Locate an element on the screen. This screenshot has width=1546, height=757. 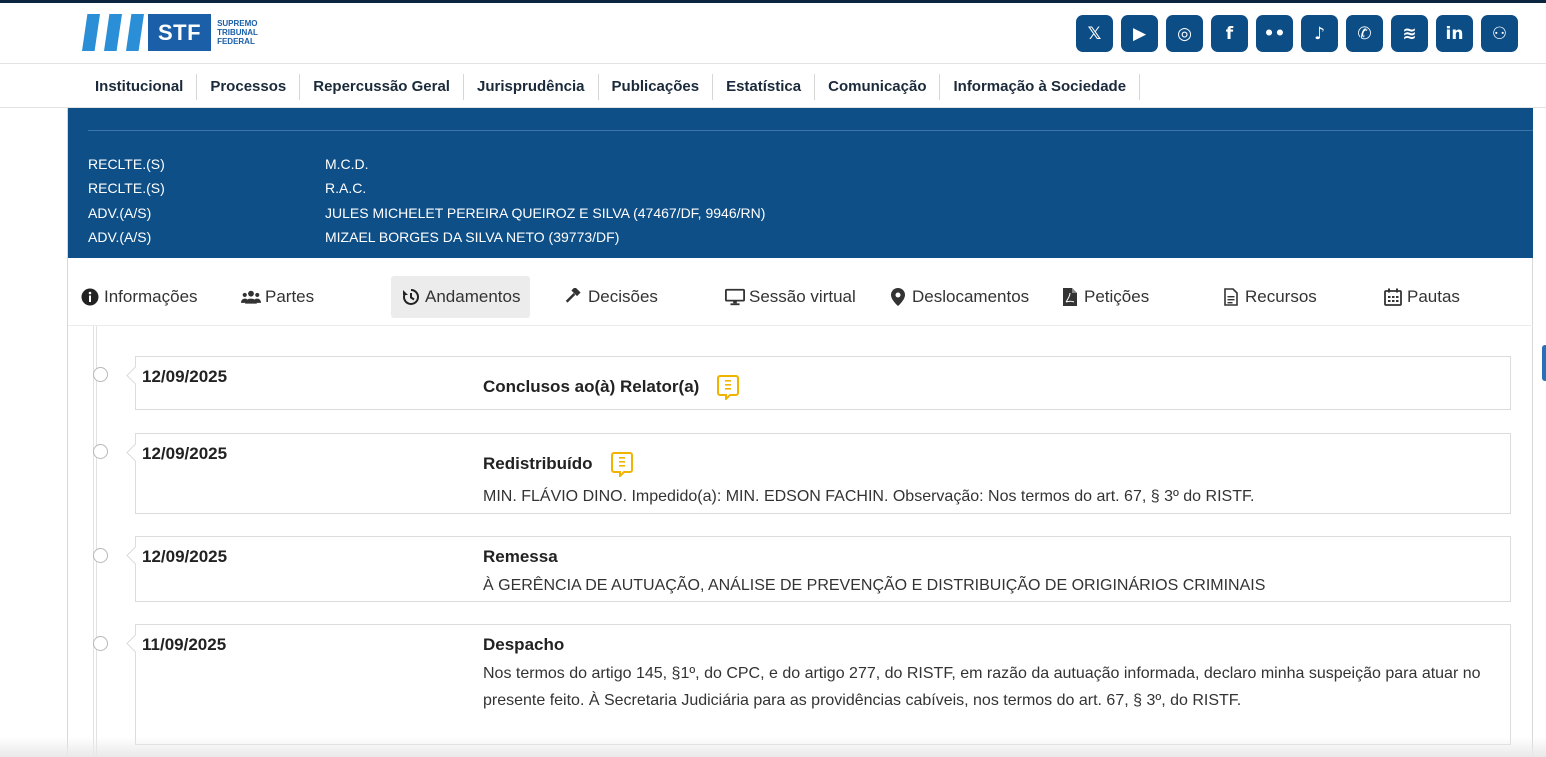
logo-subtitle: SUPREMO TRIBUNAL FEDERAL is located at coordinates (237, 32).